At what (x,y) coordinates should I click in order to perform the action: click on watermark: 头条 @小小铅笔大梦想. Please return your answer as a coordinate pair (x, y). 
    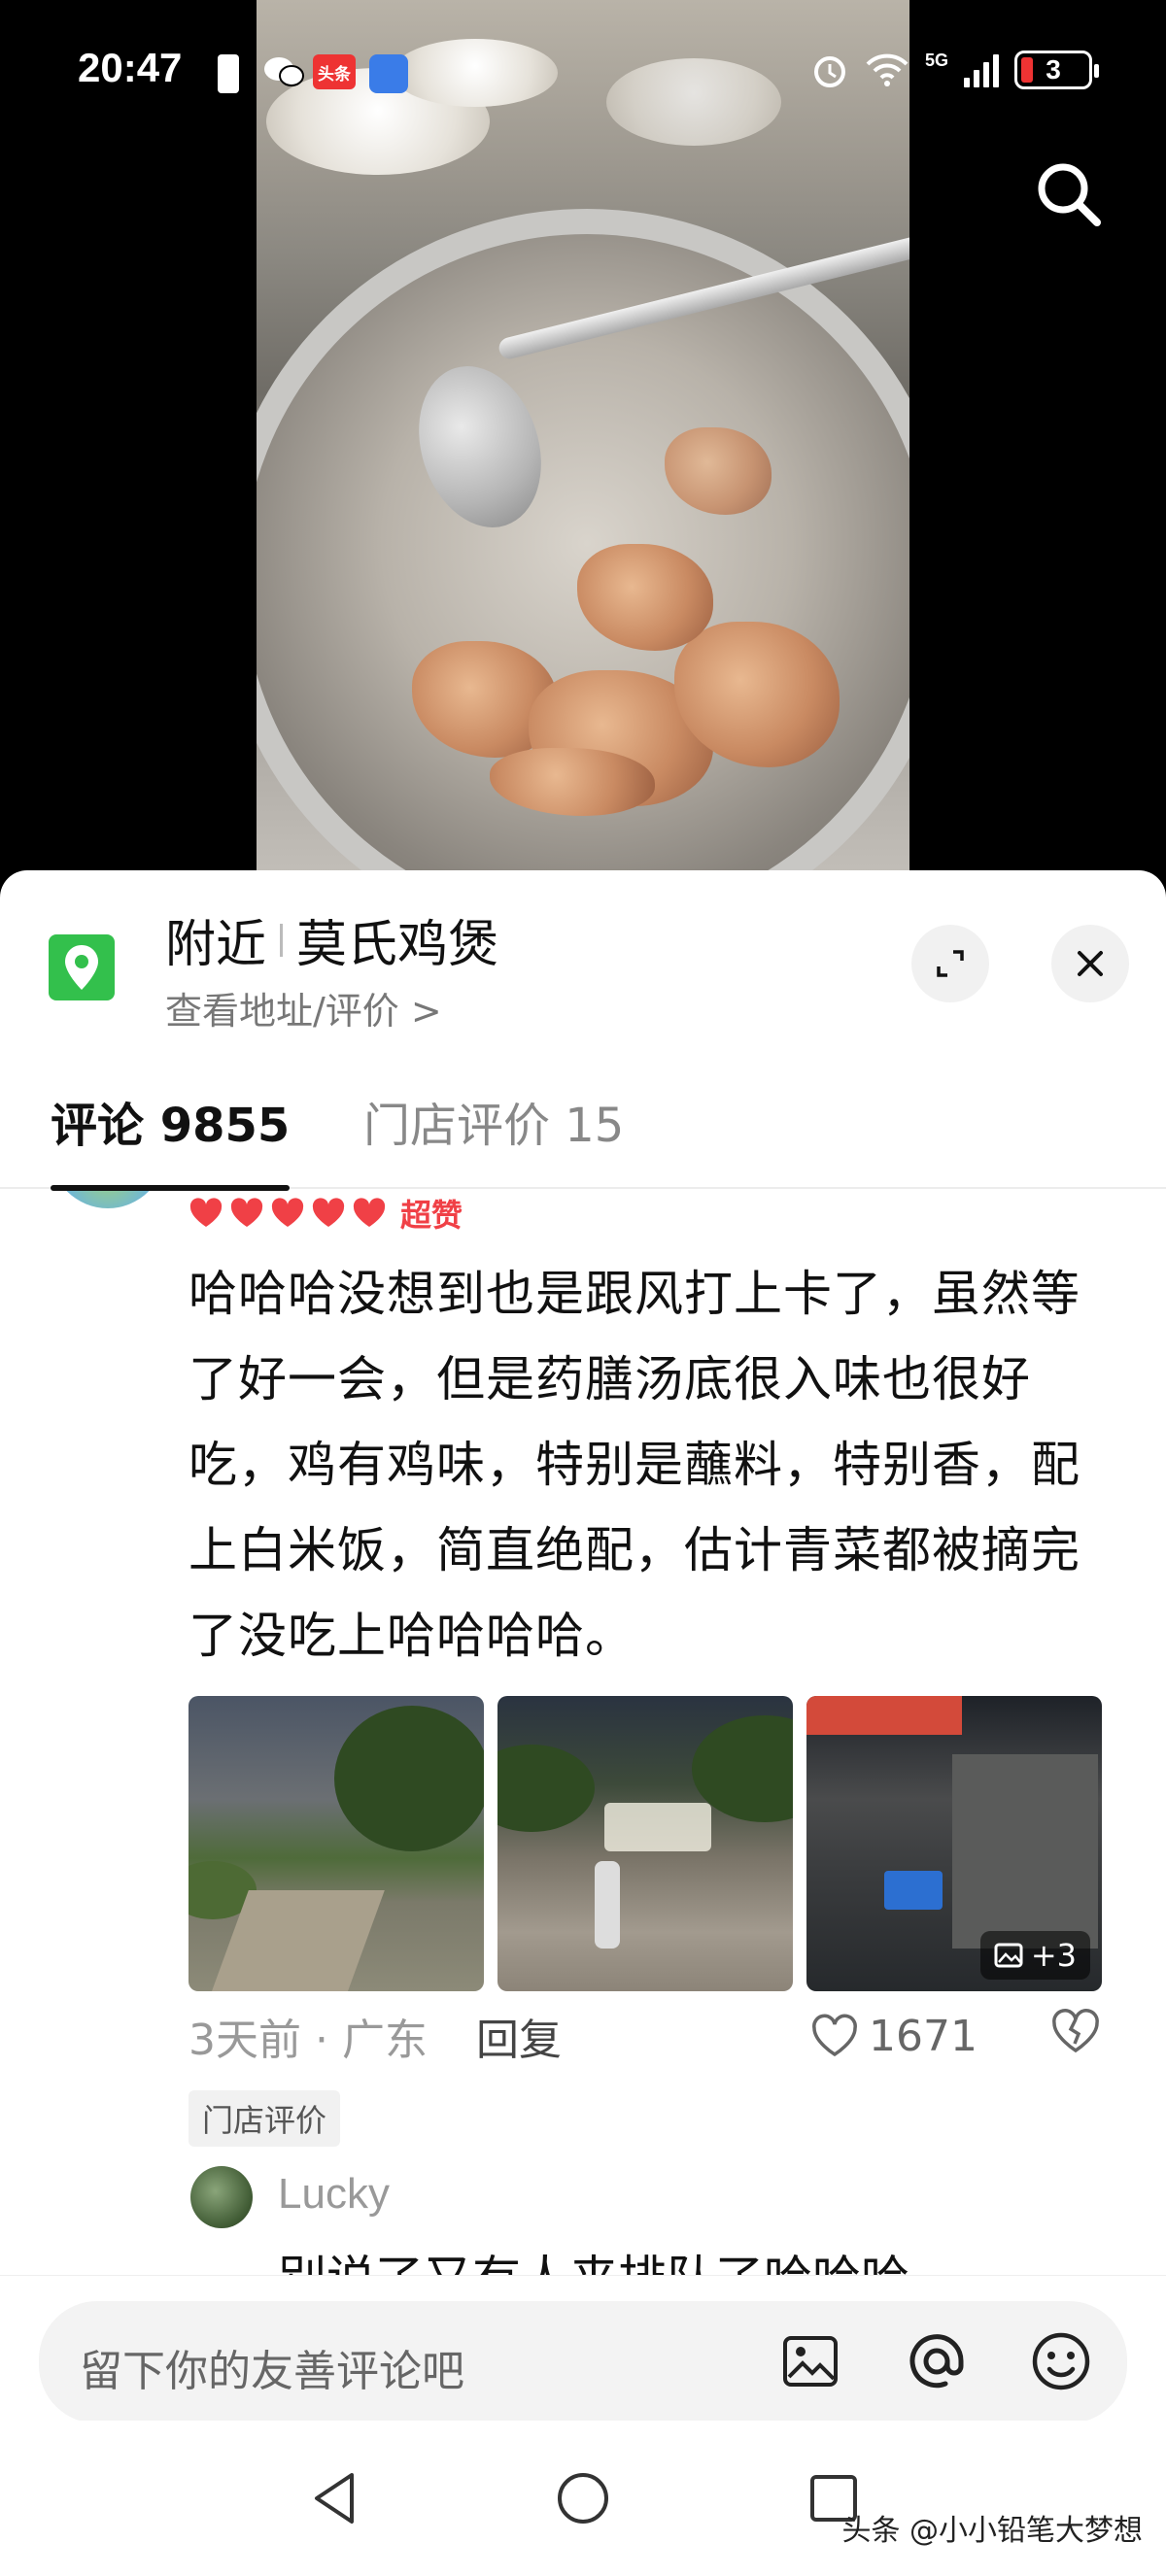
    Looking at the image, I should click on (992, 2531).